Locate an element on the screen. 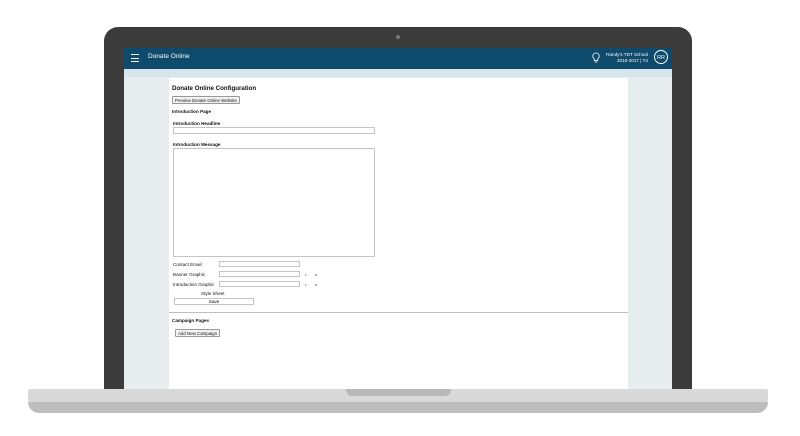  section-divider is located at coordinates (398, 312).